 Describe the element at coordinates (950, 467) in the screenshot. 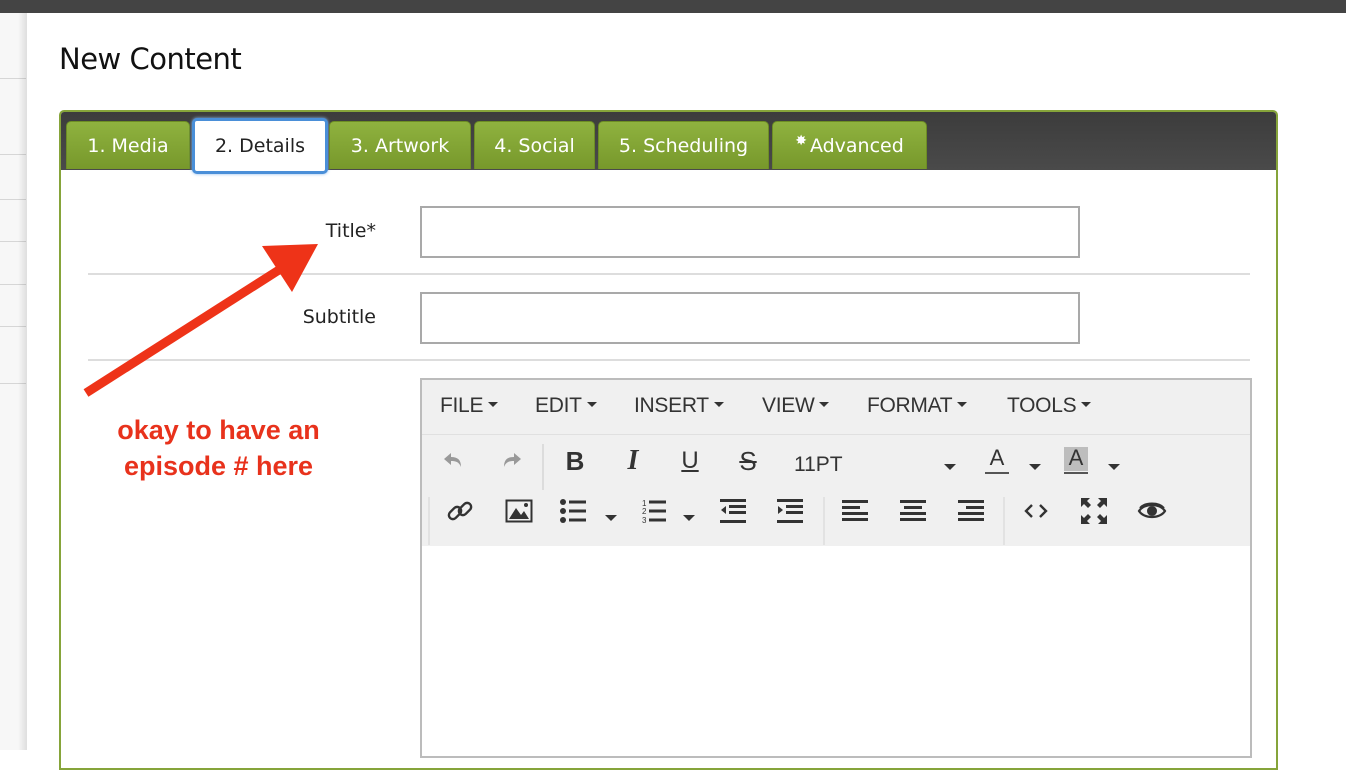

I see `font-size-caret-icon` at that location.